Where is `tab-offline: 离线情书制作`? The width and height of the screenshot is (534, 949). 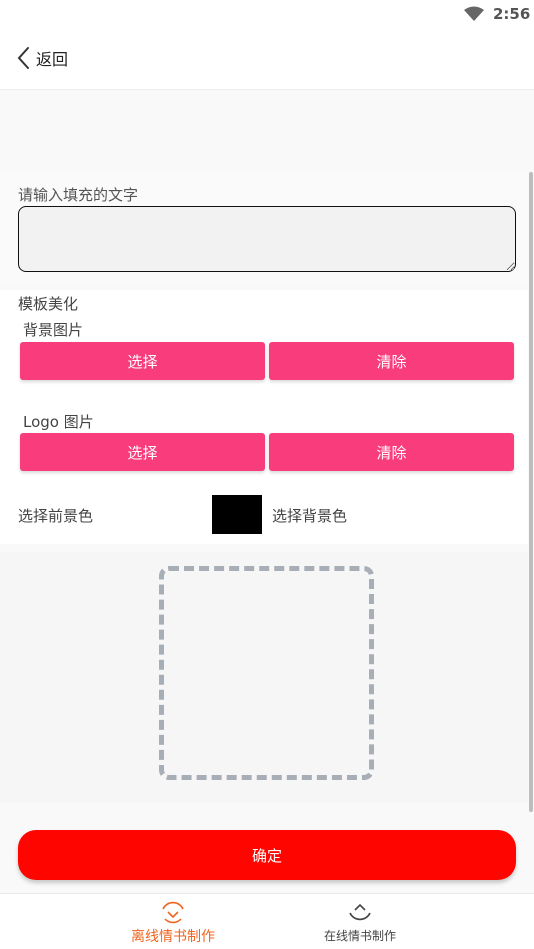
tab-offline: 离线情书制作 is located at coordinates (173, 921).